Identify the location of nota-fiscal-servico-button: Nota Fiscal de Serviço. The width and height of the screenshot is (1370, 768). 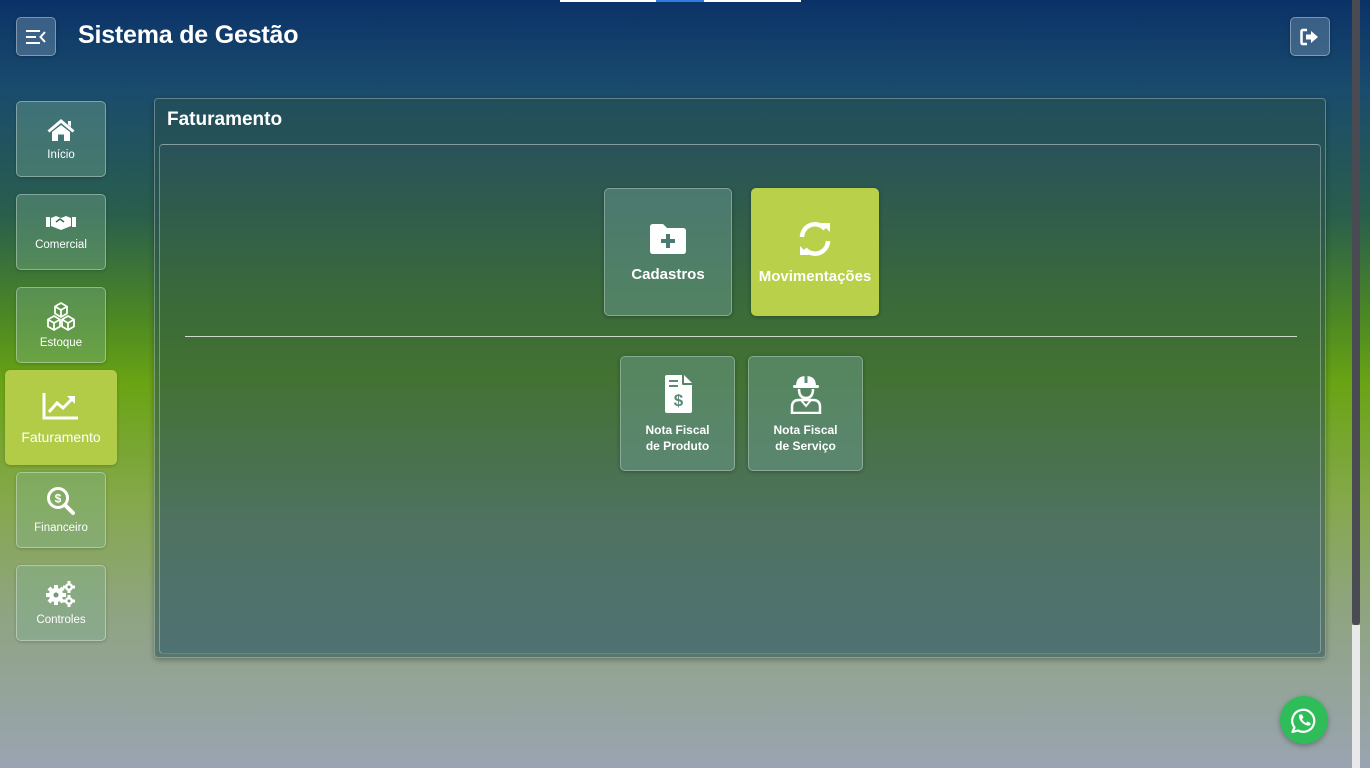
(805, 413).